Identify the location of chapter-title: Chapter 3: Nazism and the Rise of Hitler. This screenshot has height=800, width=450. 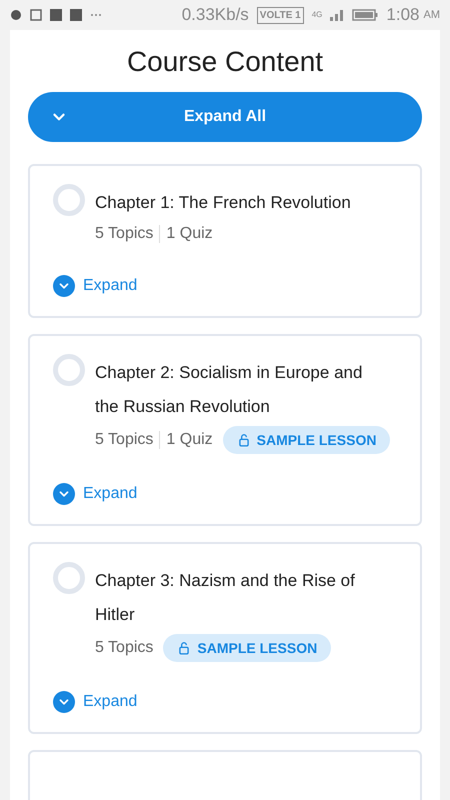
(235, 598).